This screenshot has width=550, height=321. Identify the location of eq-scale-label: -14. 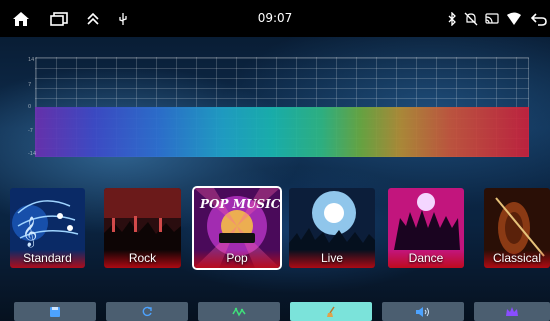
(32, 154).